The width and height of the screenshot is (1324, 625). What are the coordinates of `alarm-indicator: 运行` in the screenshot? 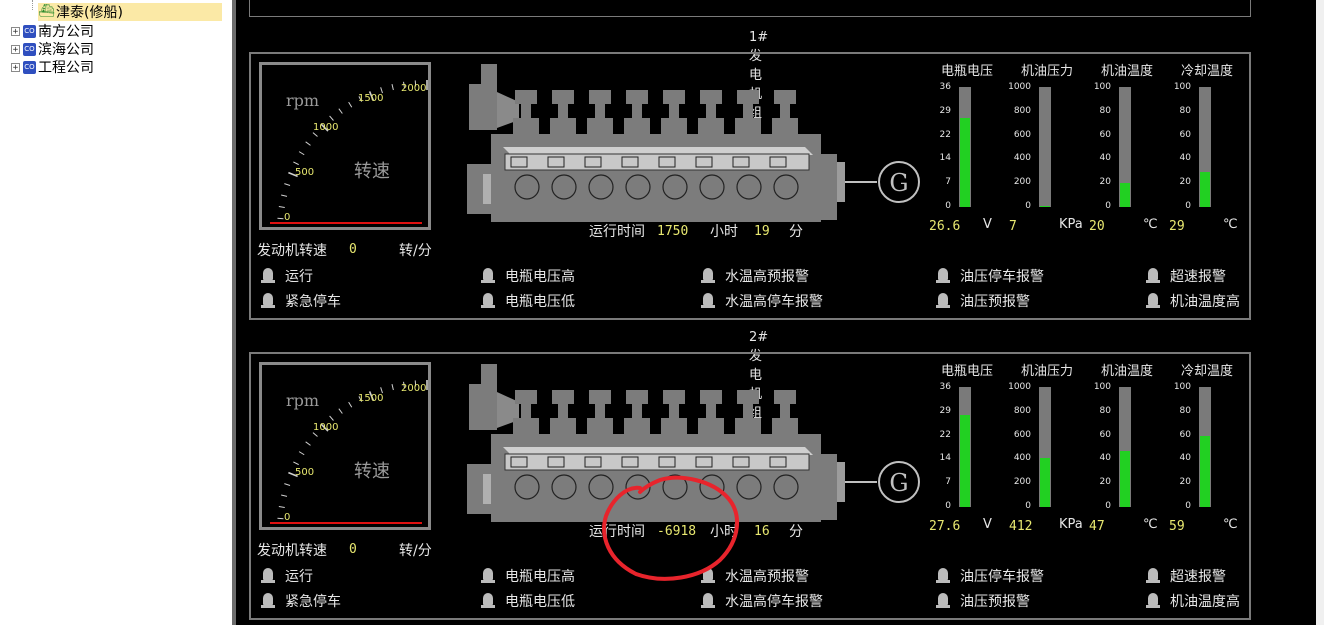 It's located at (287, 276).